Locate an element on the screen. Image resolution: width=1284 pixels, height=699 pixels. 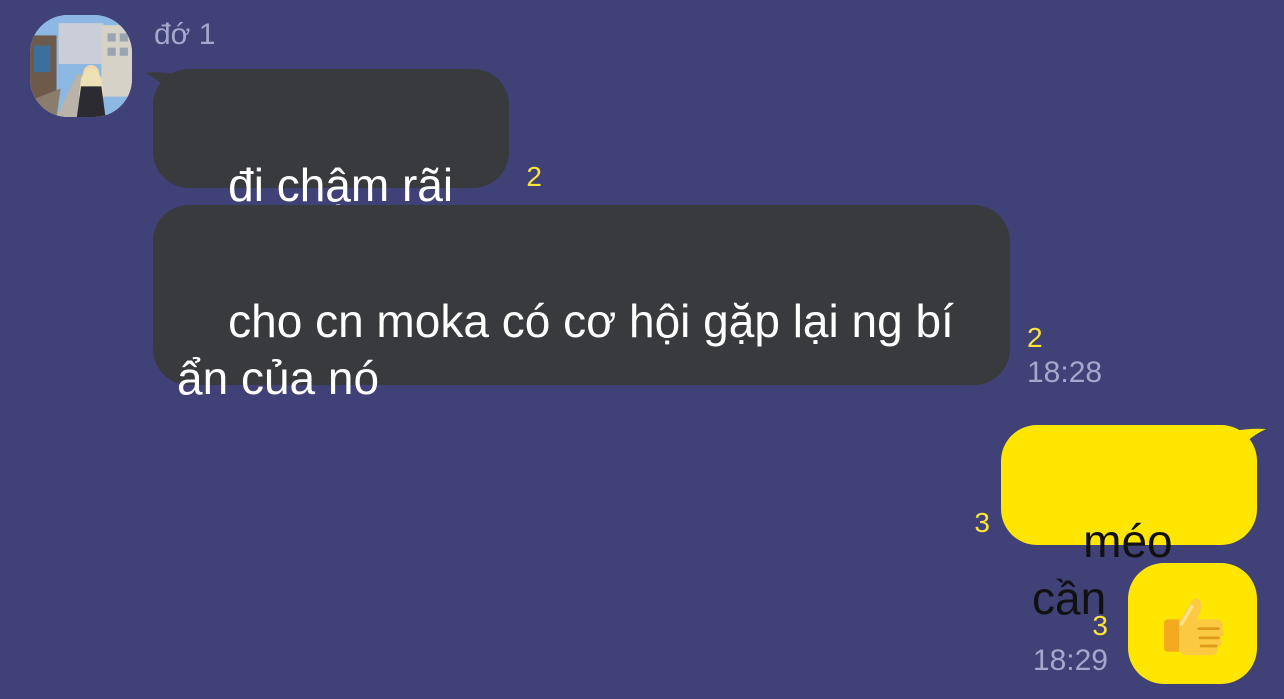
message-meta: 3 18:29 is located at coordinates (1062, 644).